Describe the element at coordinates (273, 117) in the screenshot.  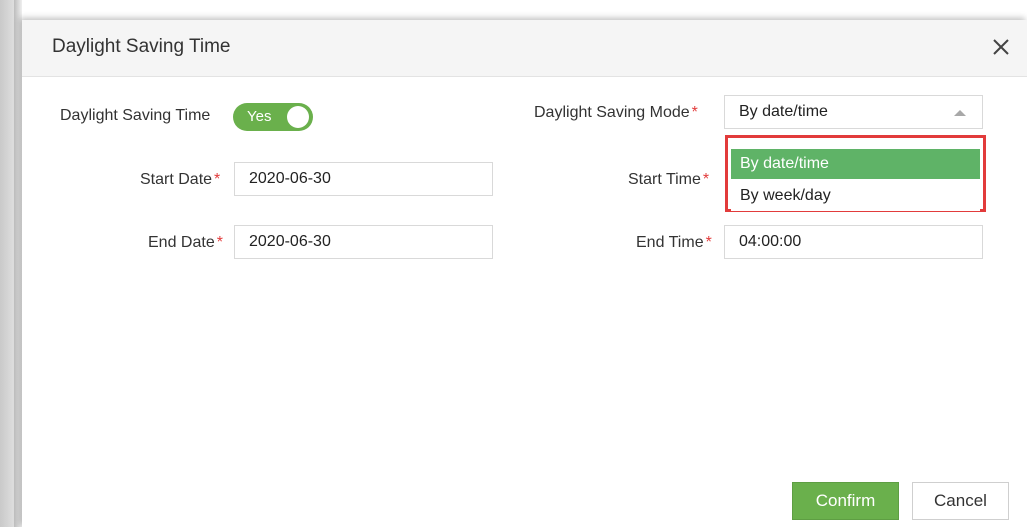
I see `dst-toggle: Yes` at that location.